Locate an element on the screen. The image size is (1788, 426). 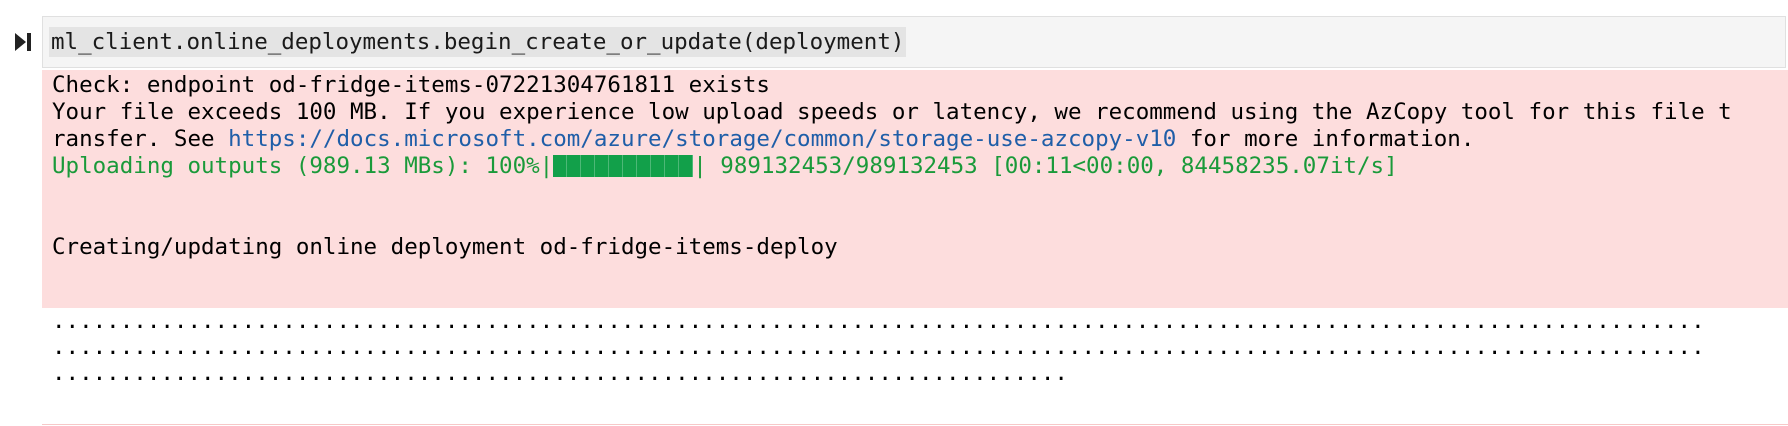
warning-prefix: ransfer. See is located at coordinates (140, 139).